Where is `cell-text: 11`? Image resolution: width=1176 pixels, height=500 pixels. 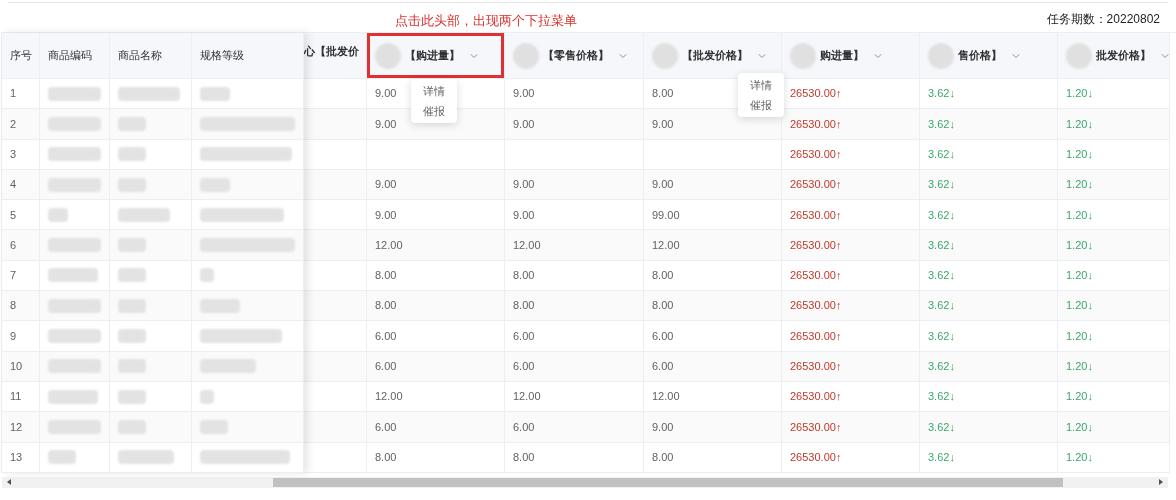 cell-text: 11 is located at coordinates (16, 397).